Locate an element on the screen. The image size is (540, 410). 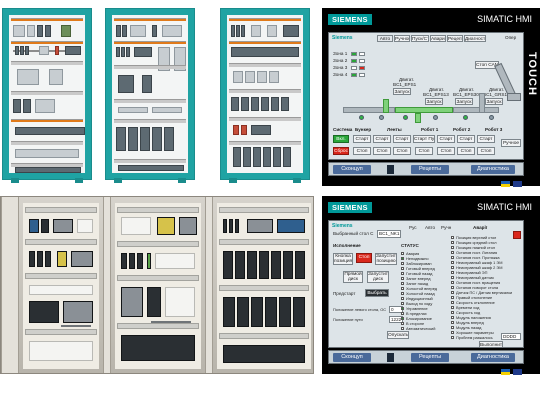
tab-recipes: Рецепты is located at coordinates (455, 38).